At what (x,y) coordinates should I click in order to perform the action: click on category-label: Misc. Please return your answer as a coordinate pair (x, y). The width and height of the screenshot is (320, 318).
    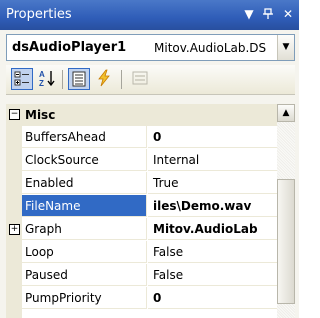
    Looking at the image, I should click on (40, 115).